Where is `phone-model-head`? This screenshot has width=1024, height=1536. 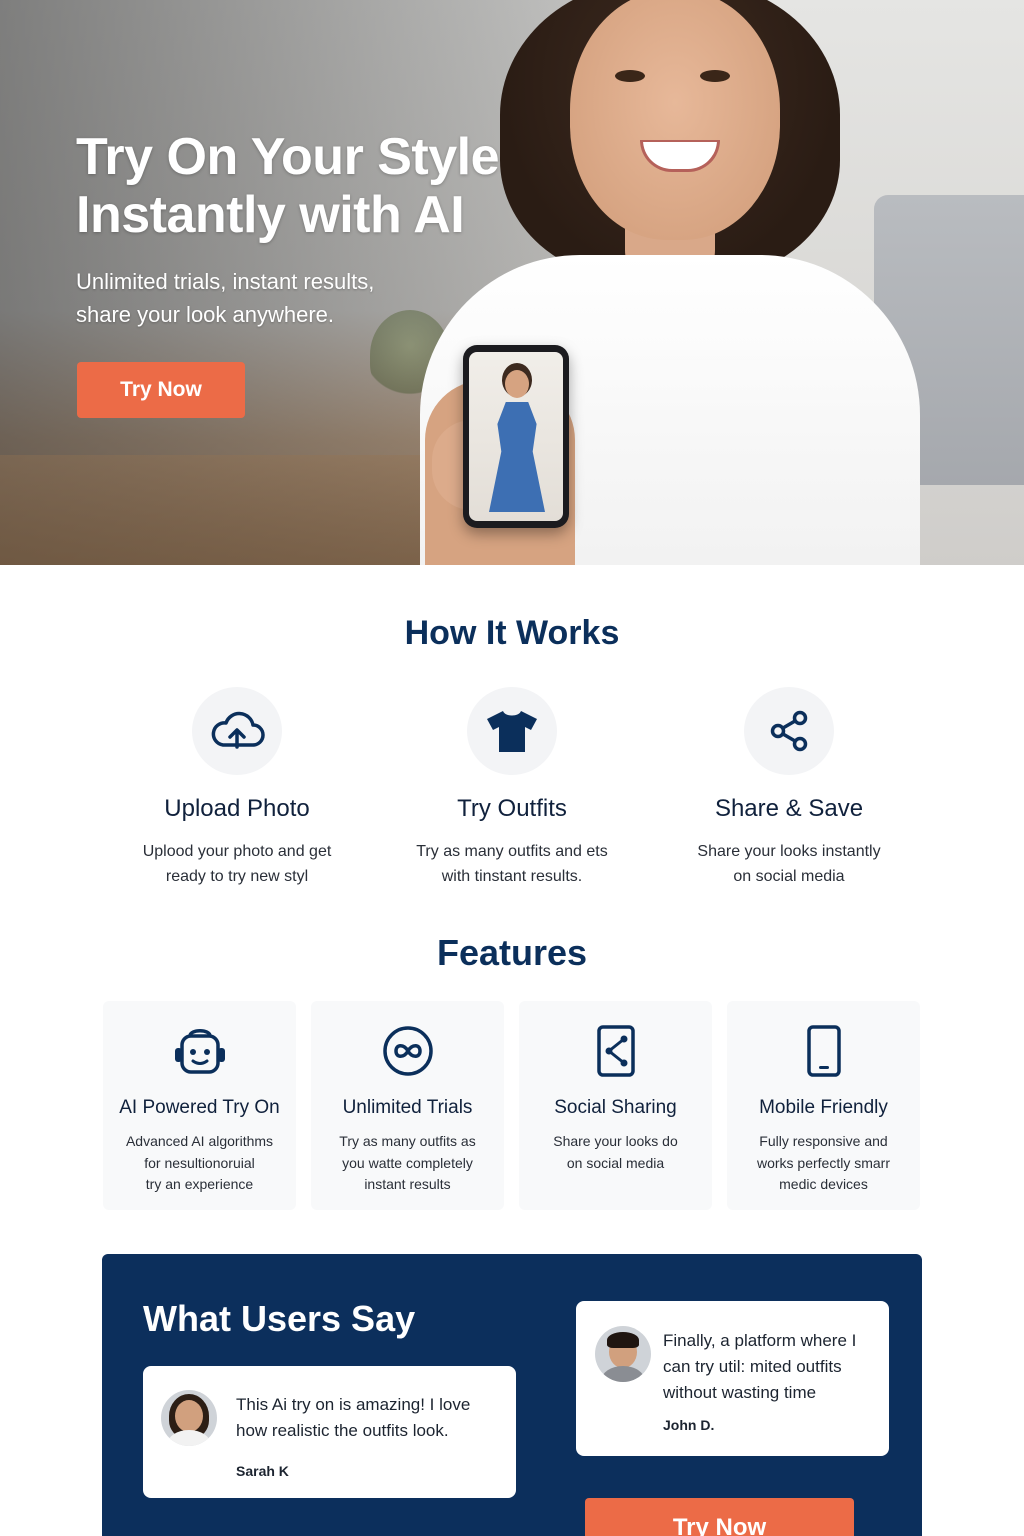 phone-model-head is located at coordinates (517, 384).